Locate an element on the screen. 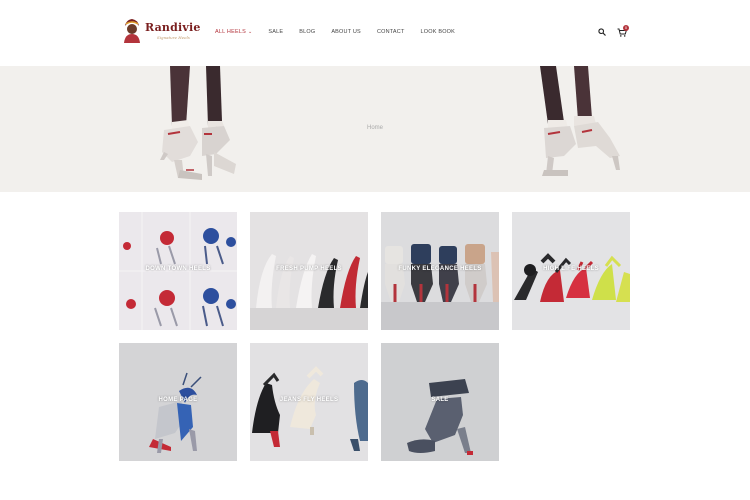  nav-item-label: ALL HEELS is located at coordinates (230, 32).